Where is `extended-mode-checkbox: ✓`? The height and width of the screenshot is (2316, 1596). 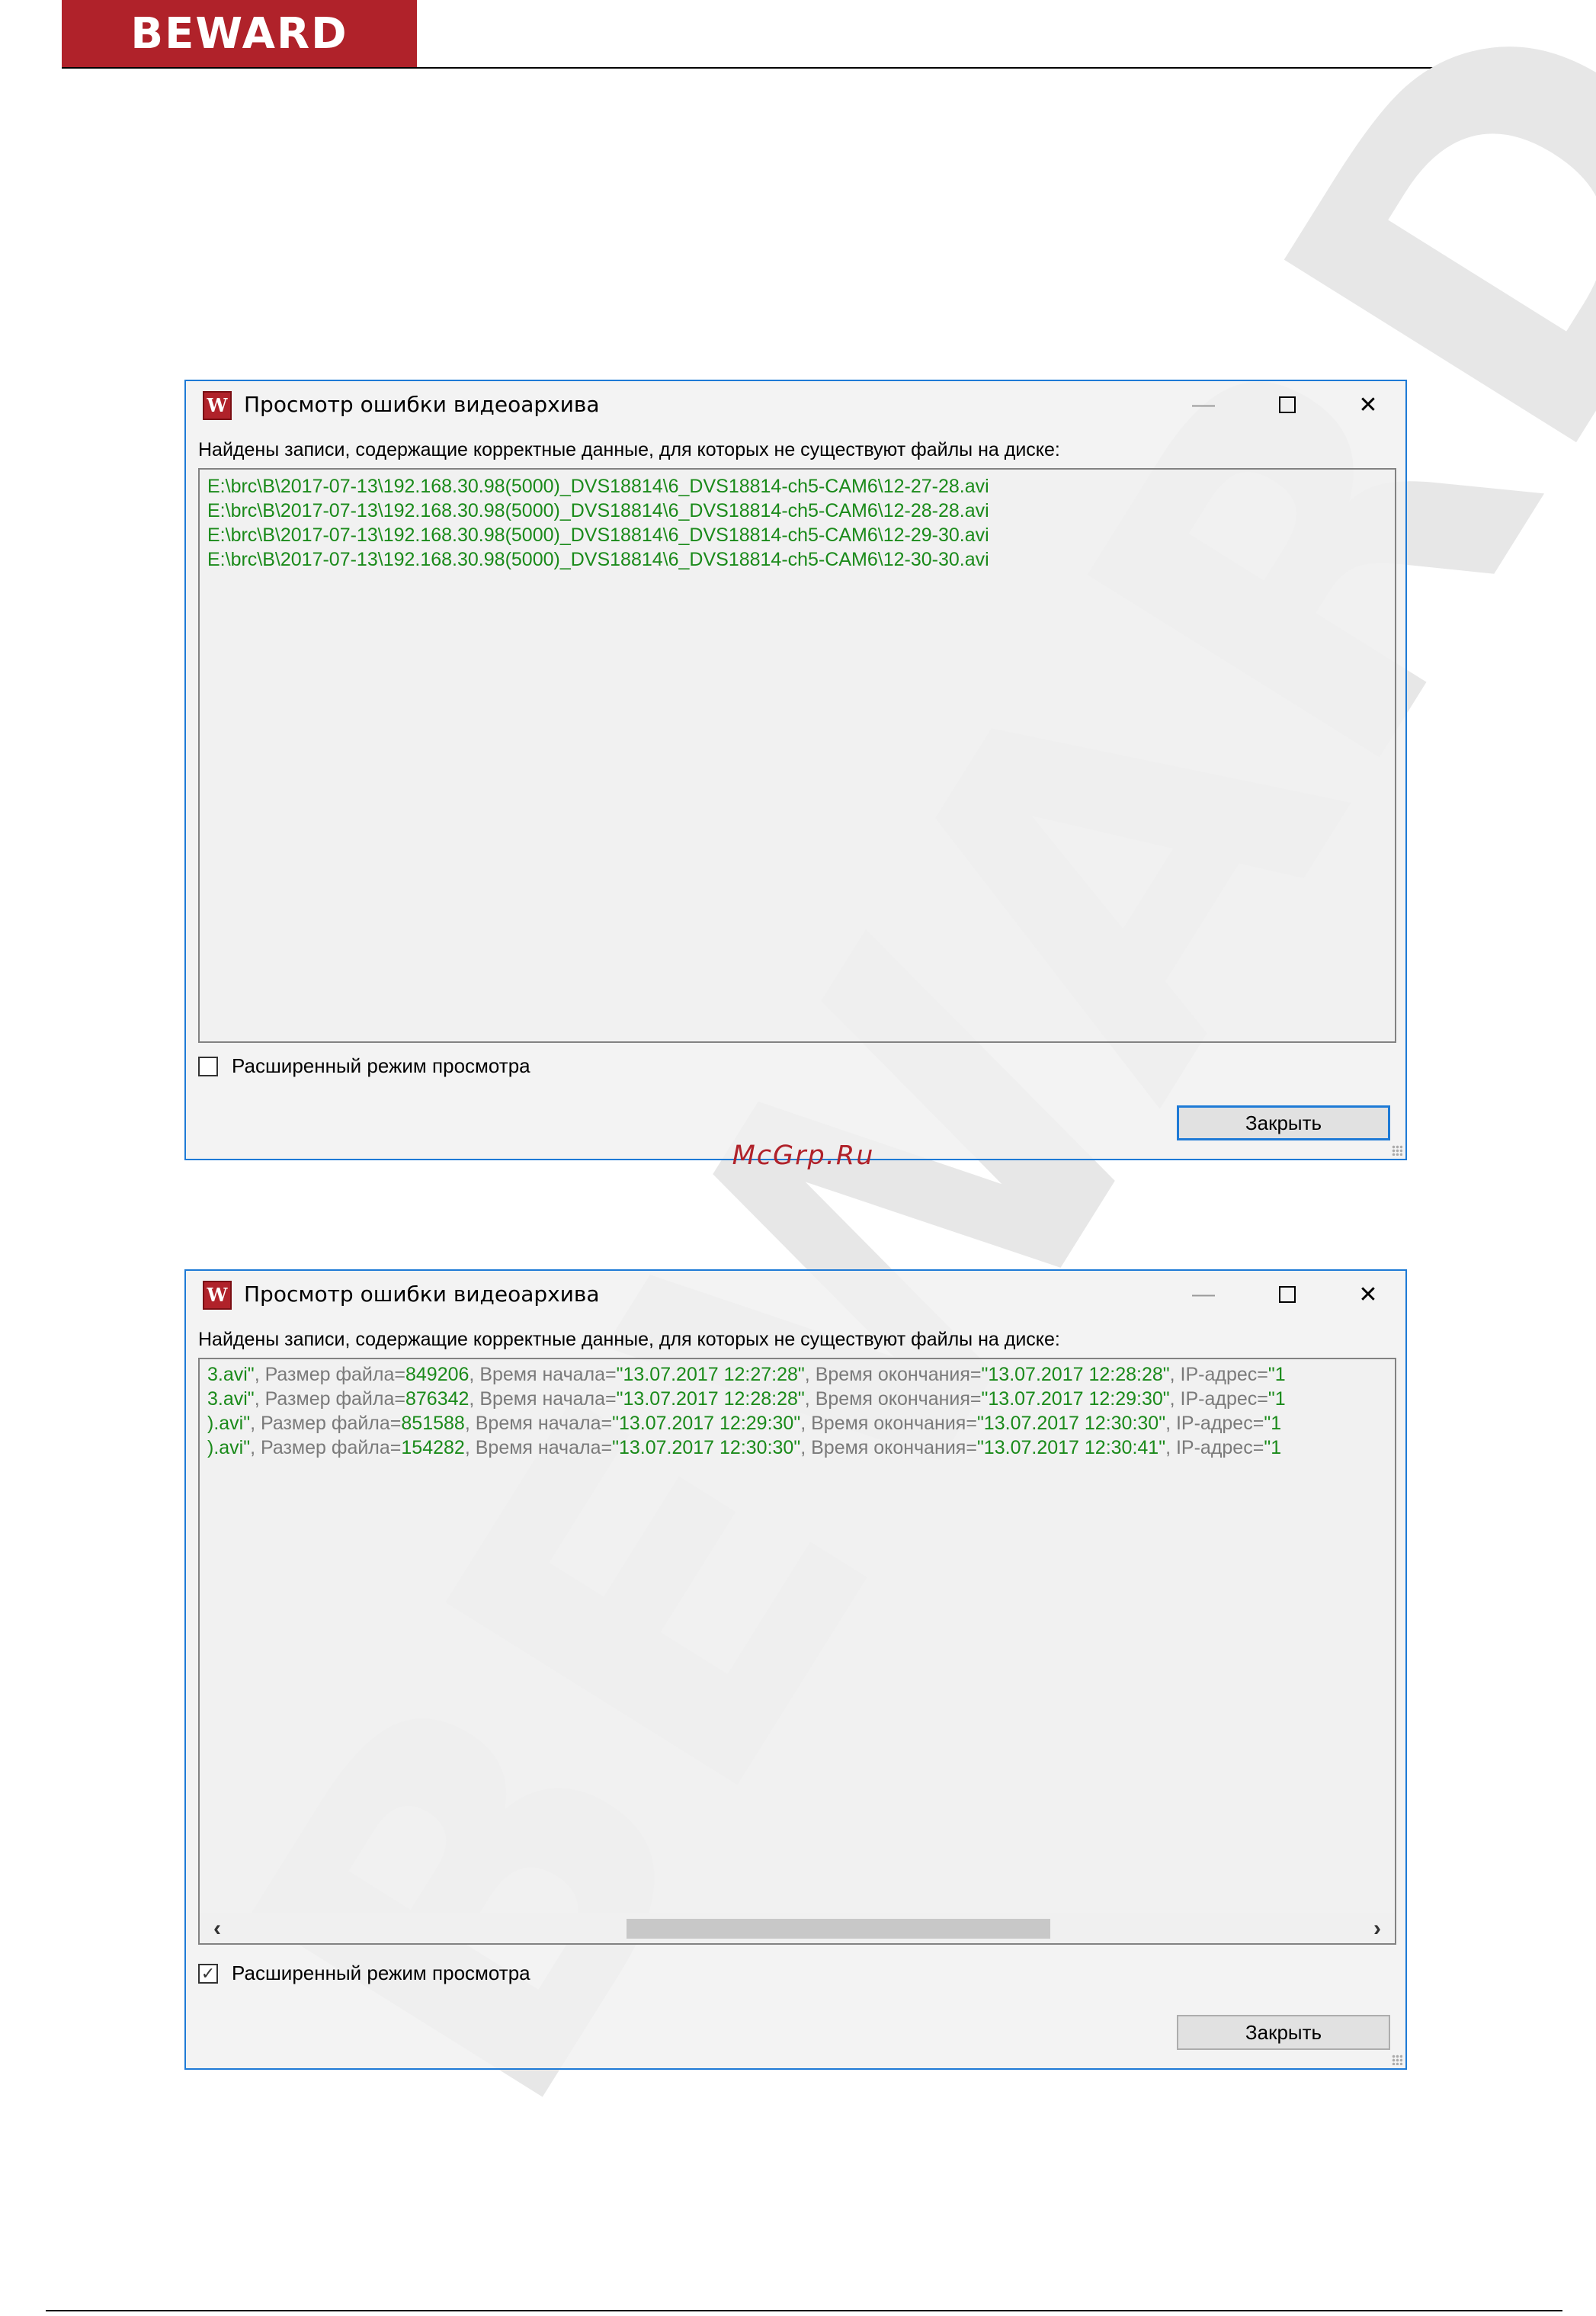
extended-mode-checkbox: ✓ is located at coordinates (208, 1973).